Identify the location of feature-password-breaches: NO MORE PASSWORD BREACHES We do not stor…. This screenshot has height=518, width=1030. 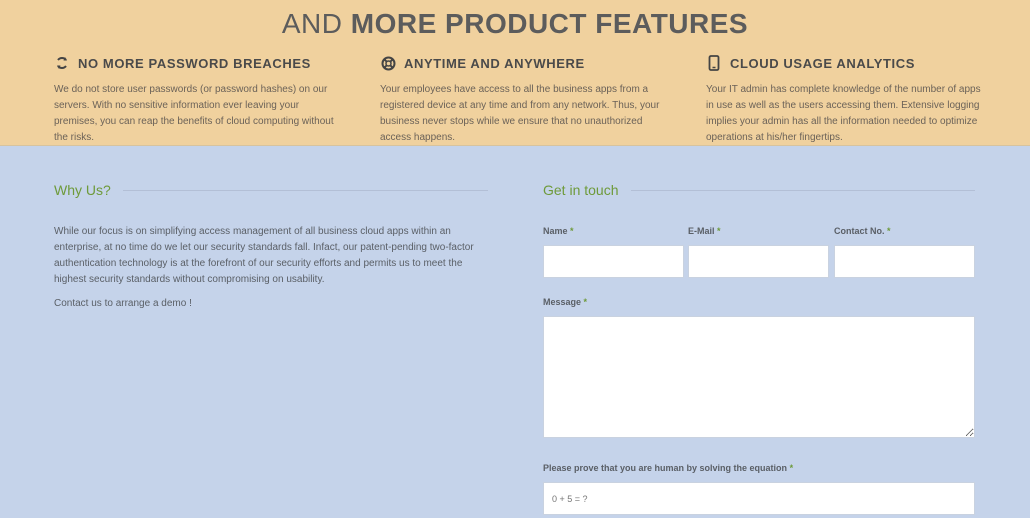
(194, 100).